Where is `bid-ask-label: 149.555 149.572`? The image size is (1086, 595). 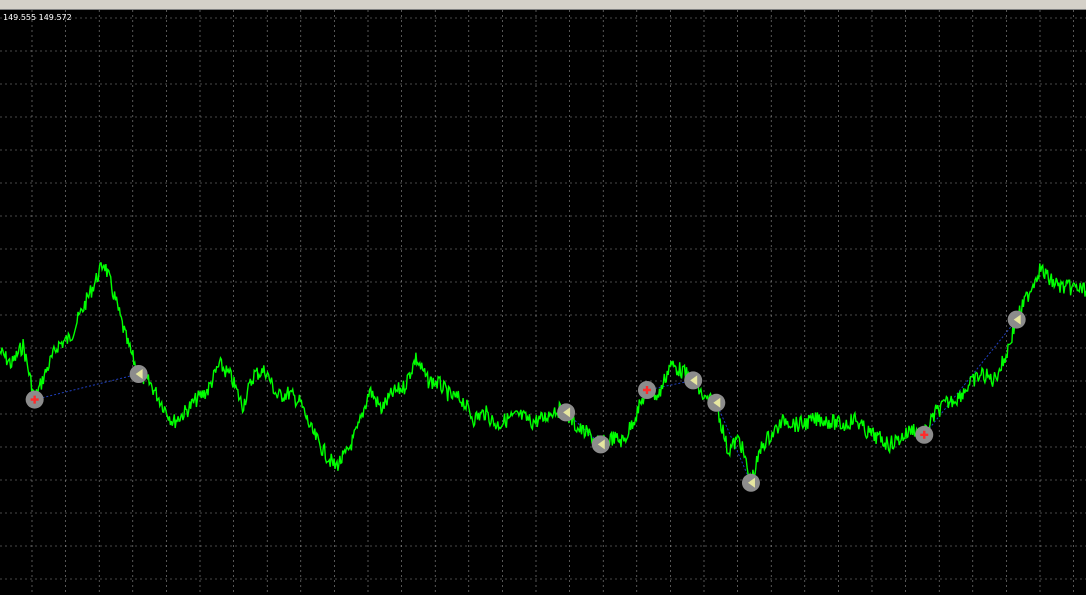 bid-ask-label: 149.555 149.572 is located at coordinates (37, 17).